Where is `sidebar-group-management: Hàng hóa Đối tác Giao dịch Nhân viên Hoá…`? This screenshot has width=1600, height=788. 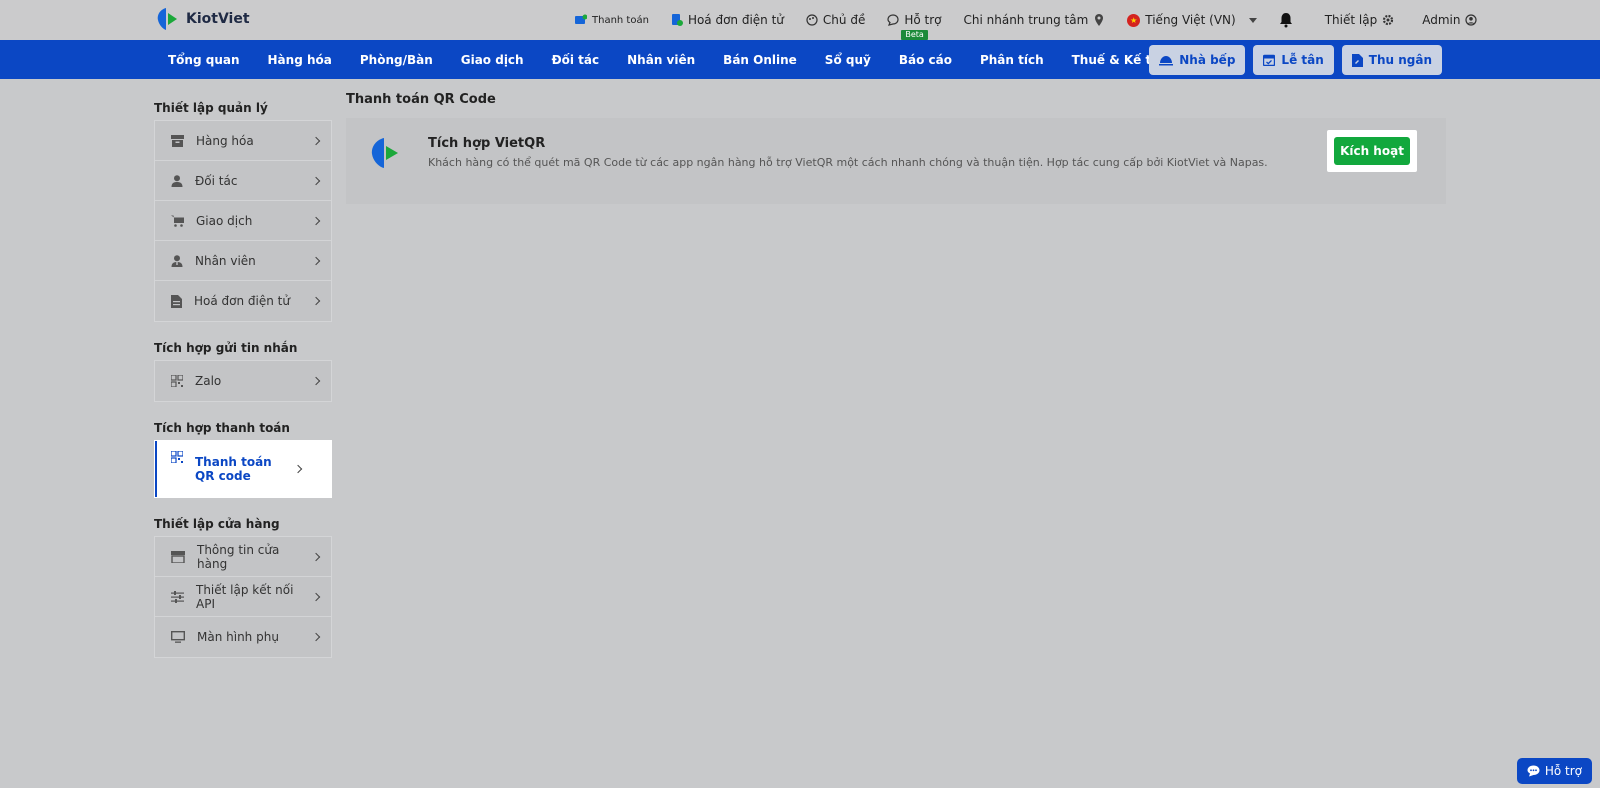 sidebar-group-management: Hàng hóa Đối tác Giao dịch Nhân viên Hoá… is located at coordinates (243, 221).